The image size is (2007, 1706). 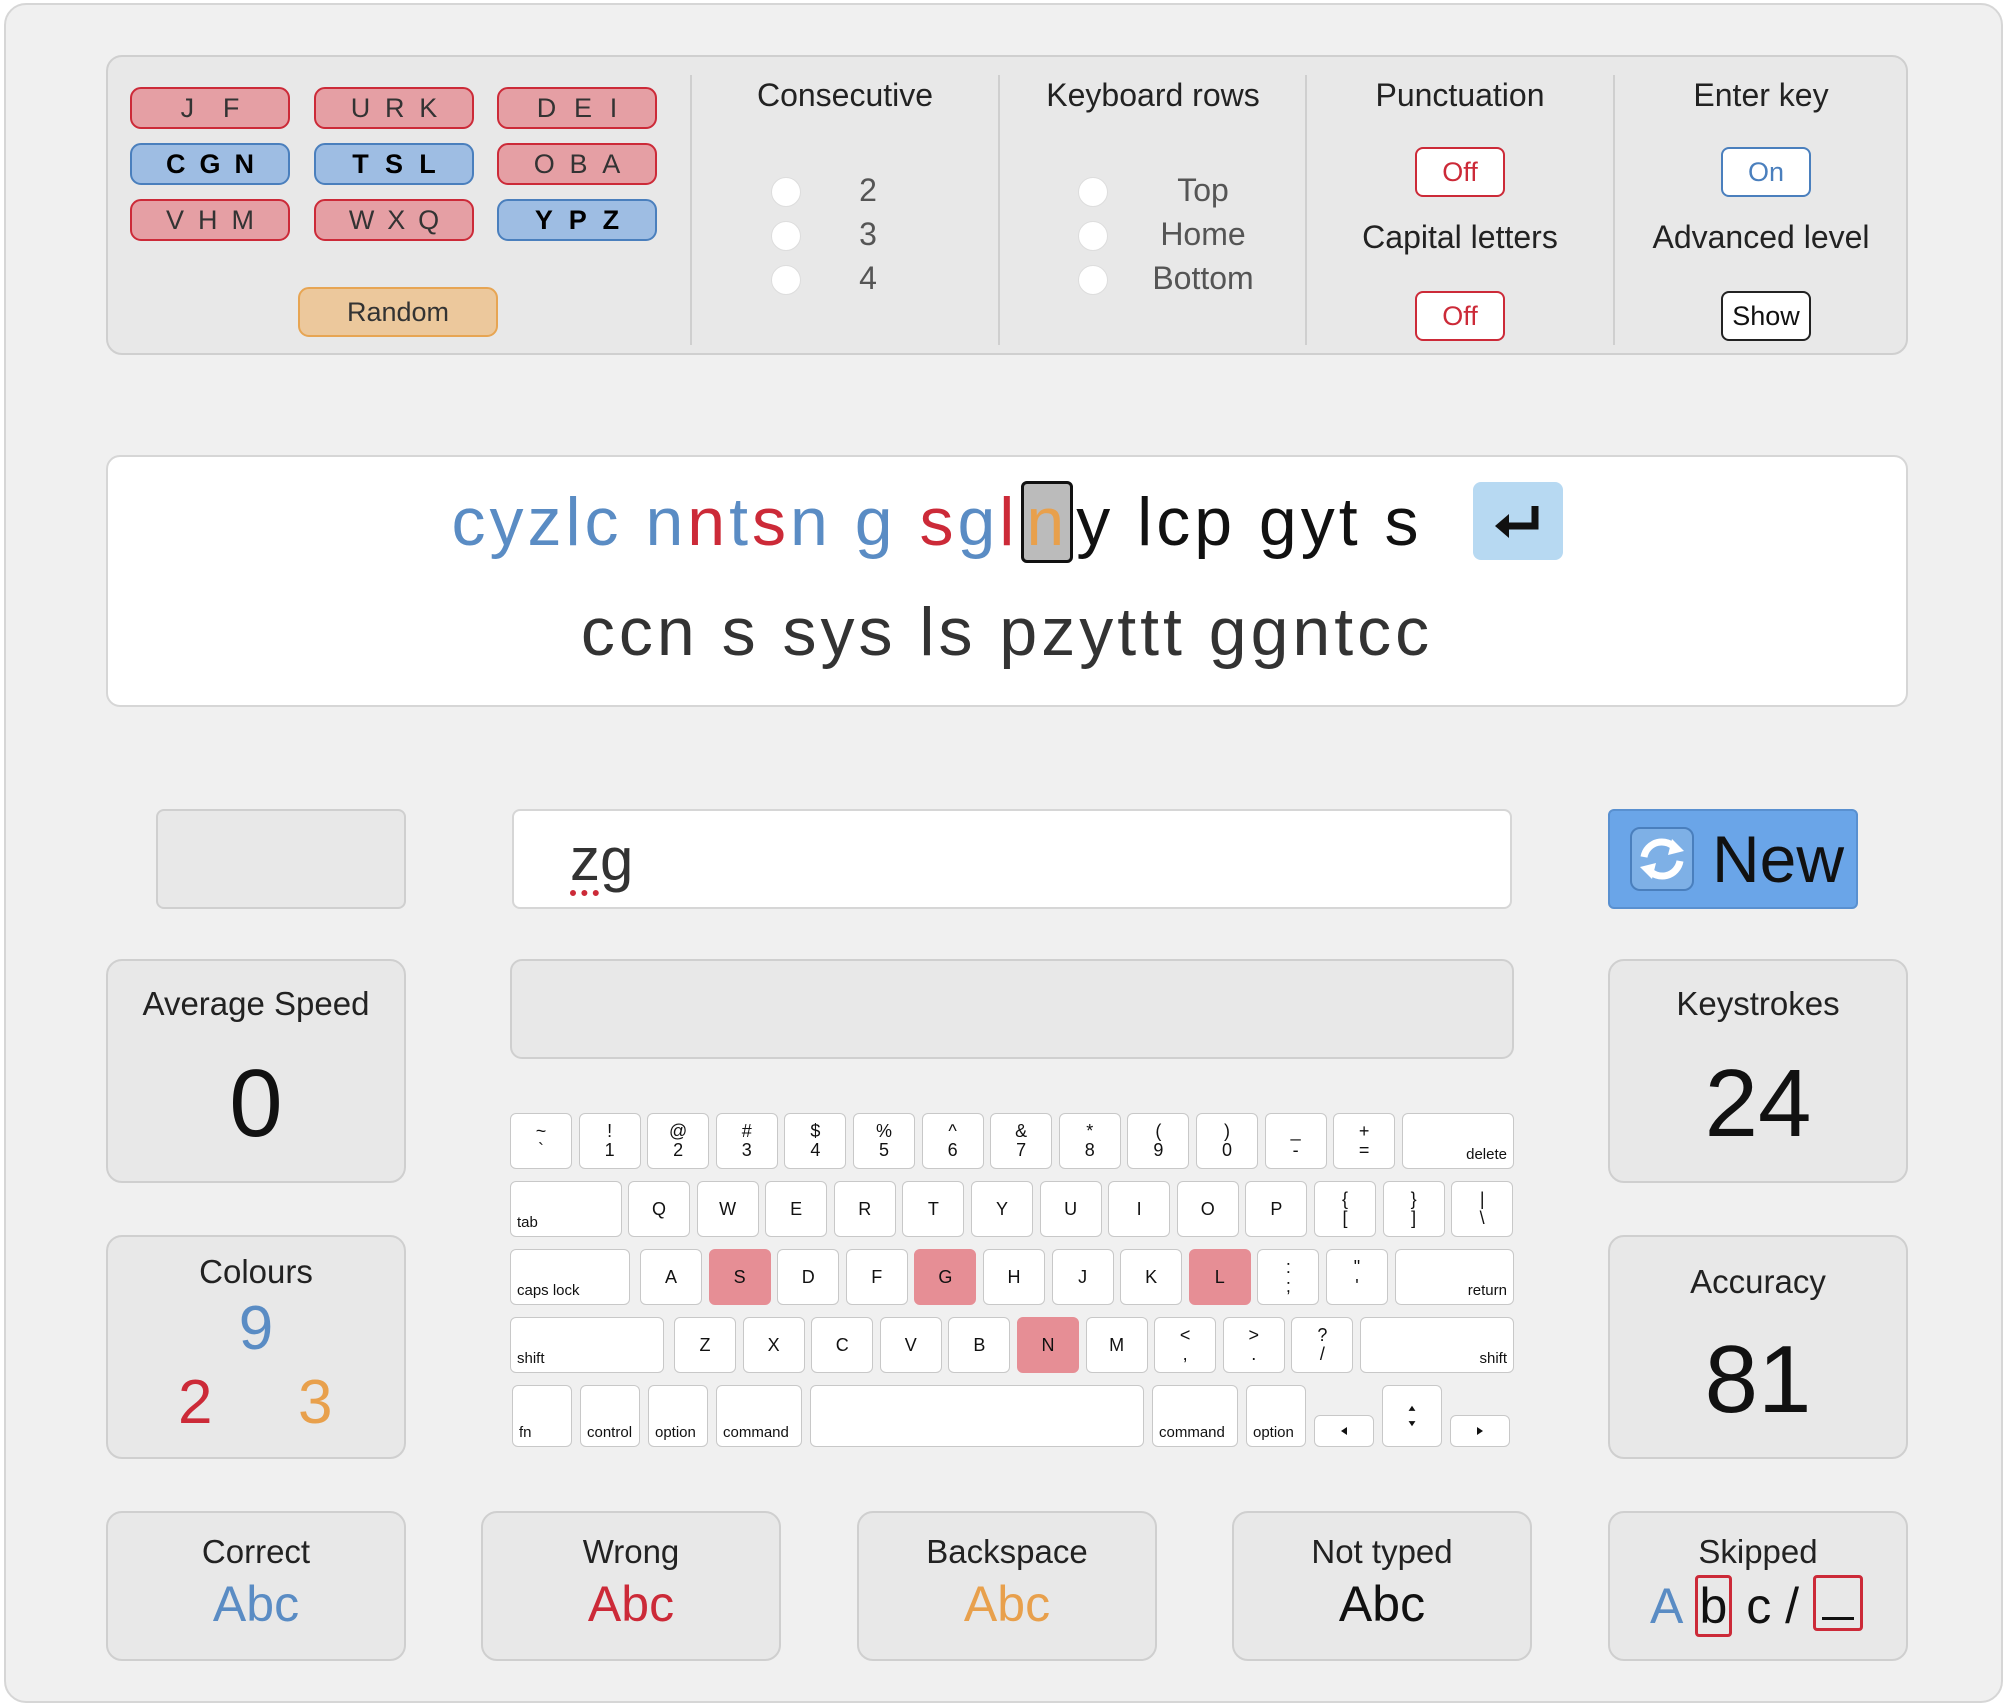 What do you see at coordinates (1357, 1267) in the screenshot?
I see `key-label: "` at bounding box center [1357, 1267].